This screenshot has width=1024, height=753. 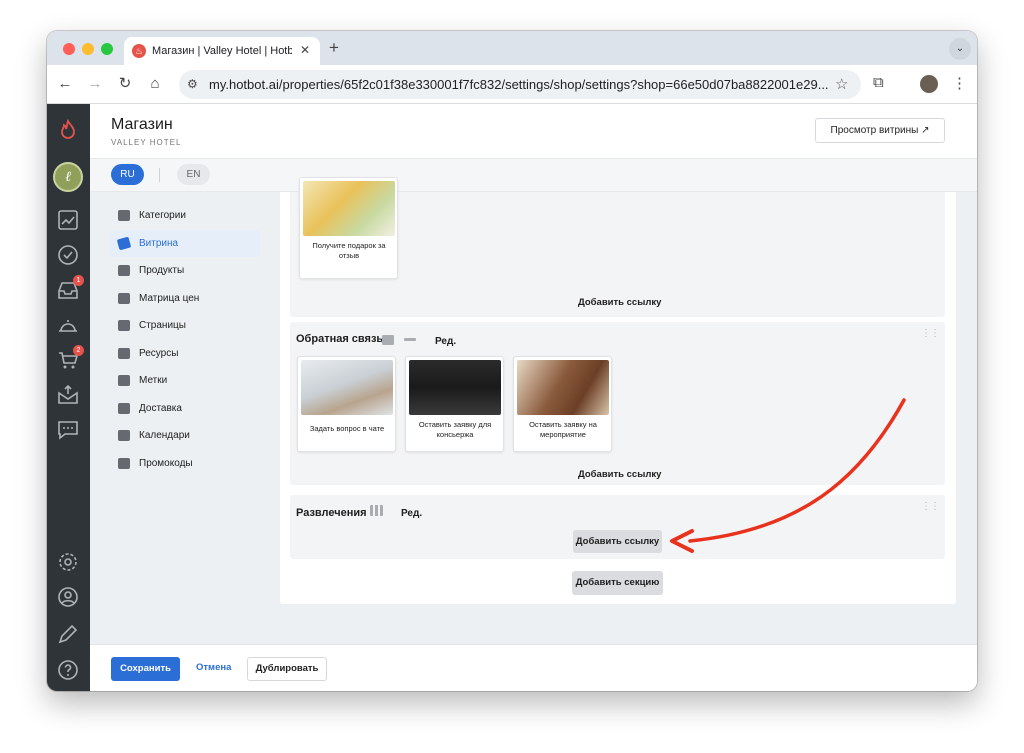 What do you see at coordinates (287, 669) in the screenshot?
I see `duplicate-button: Дублировать` at bounding box center [287, 669].